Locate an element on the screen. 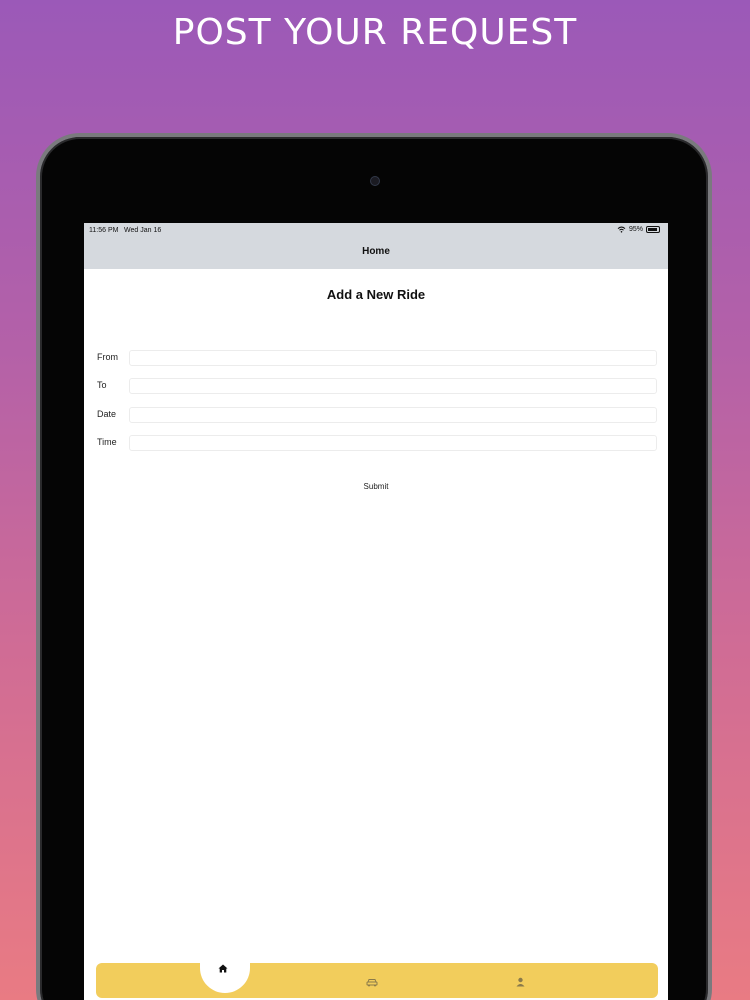 This screenshot has width=750, height=1000. home-icon is located at coordinates (223, 968).